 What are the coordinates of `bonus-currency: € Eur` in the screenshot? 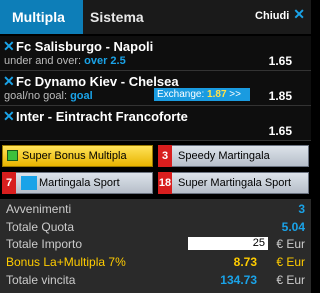 It's located at (290, 262).